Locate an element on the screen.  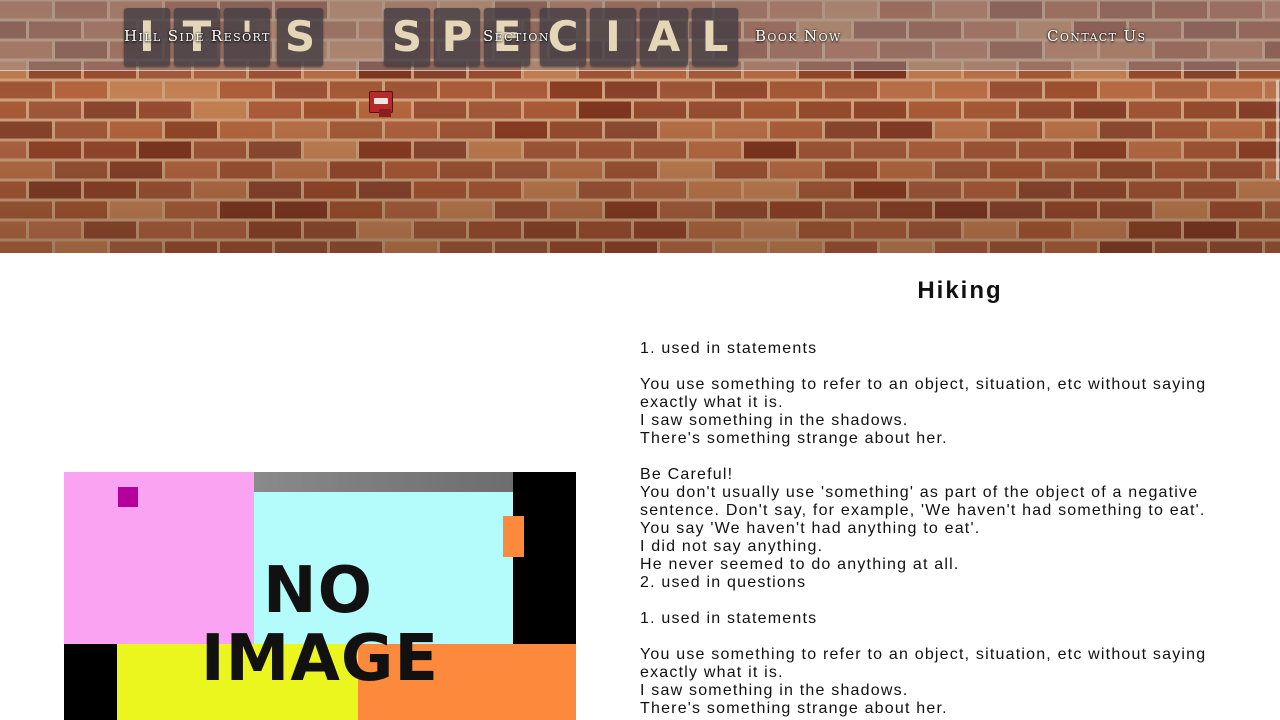
article-text-line: Be Careful! is located at coordinates (687, 474).